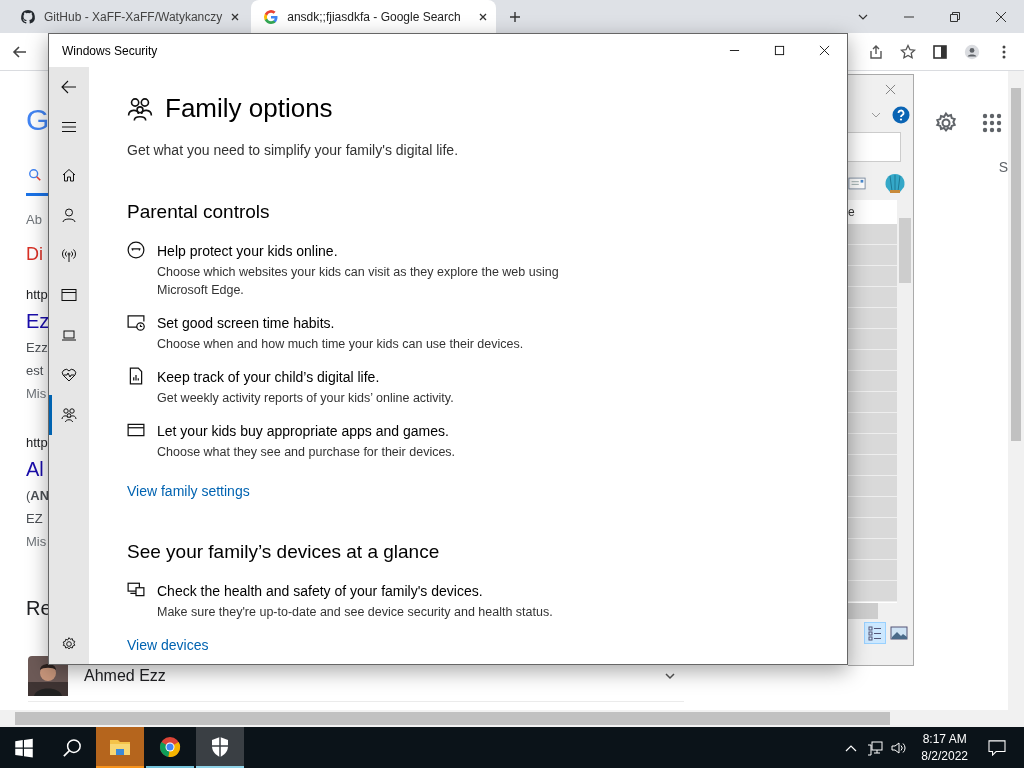 Image resolution: width=1024 pixels, height=768 pixels. I want to click on profile-icon, so click(972, 51).